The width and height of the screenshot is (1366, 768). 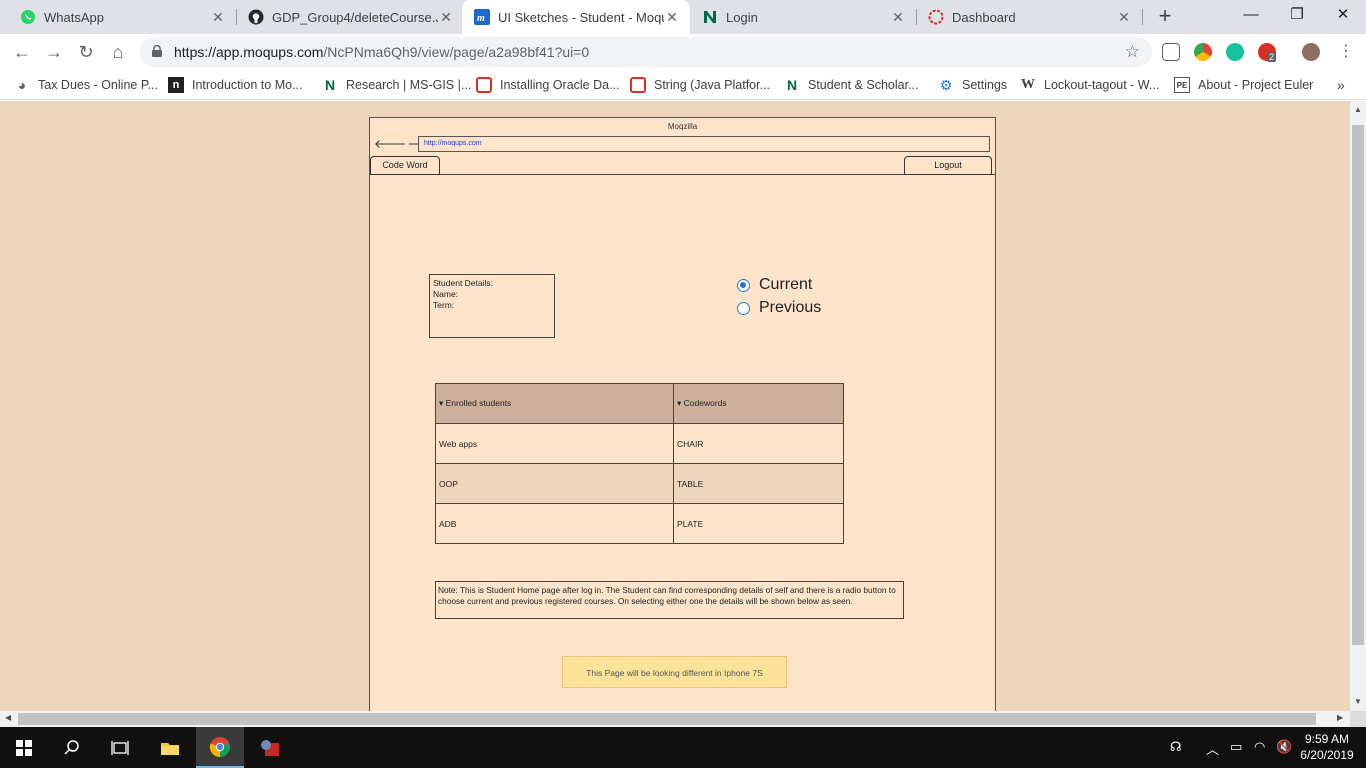 What do you see at coordinates (576, 17) in the screenshot?
I see `tab-moqups: m UI Sketches - Student - Moqups ✕` at bounding box center [576, 17].